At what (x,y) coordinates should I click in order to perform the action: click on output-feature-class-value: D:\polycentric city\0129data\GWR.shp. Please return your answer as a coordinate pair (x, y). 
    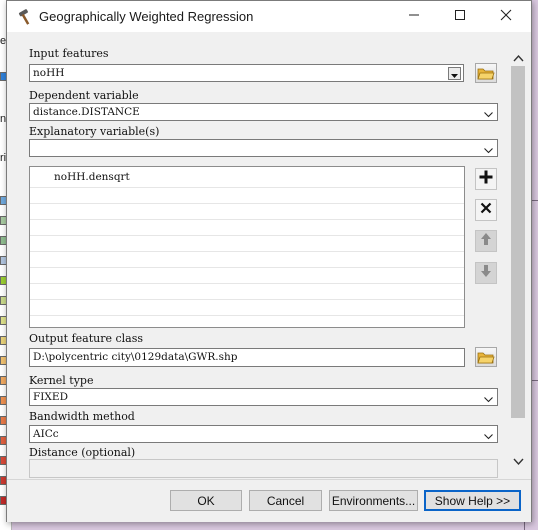
    Looking at the image, I should click on (135, 357).